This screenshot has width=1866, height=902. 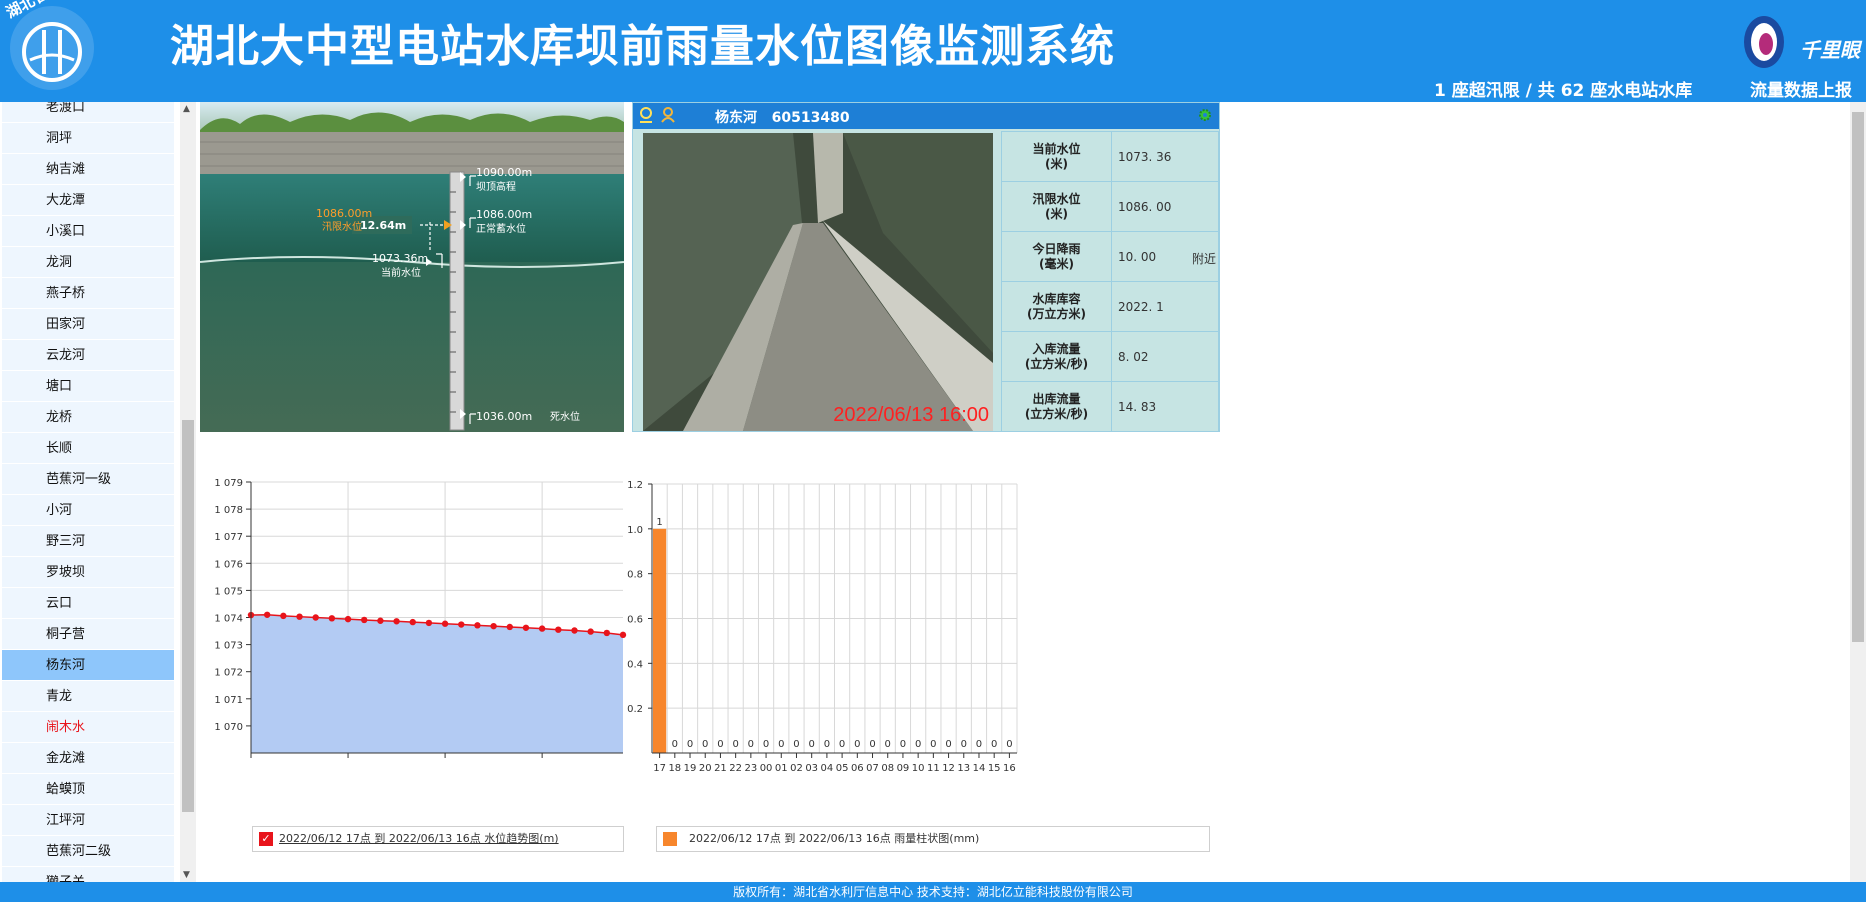 I want to click on sidebar-item: 罗坡坝, so click(x=88, y=572).